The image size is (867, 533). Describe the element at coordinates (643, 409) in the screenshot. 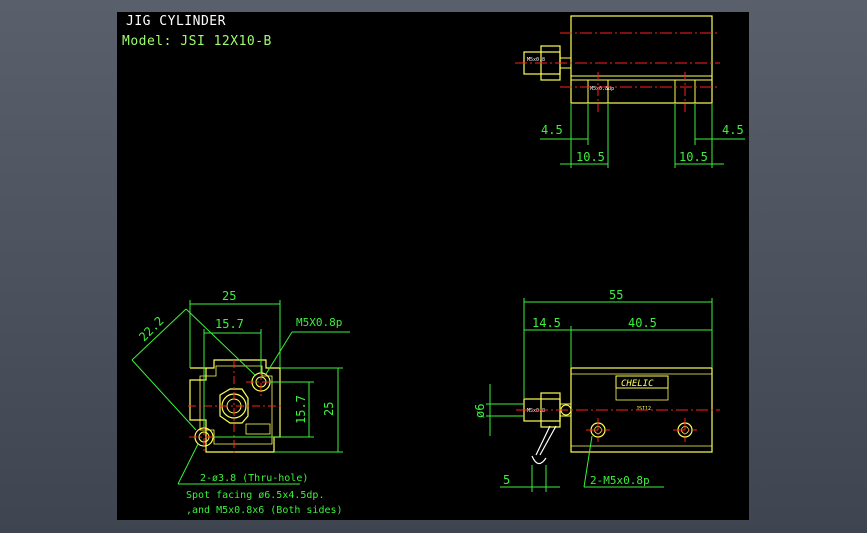

I see `model-label: JSI12` at that location.